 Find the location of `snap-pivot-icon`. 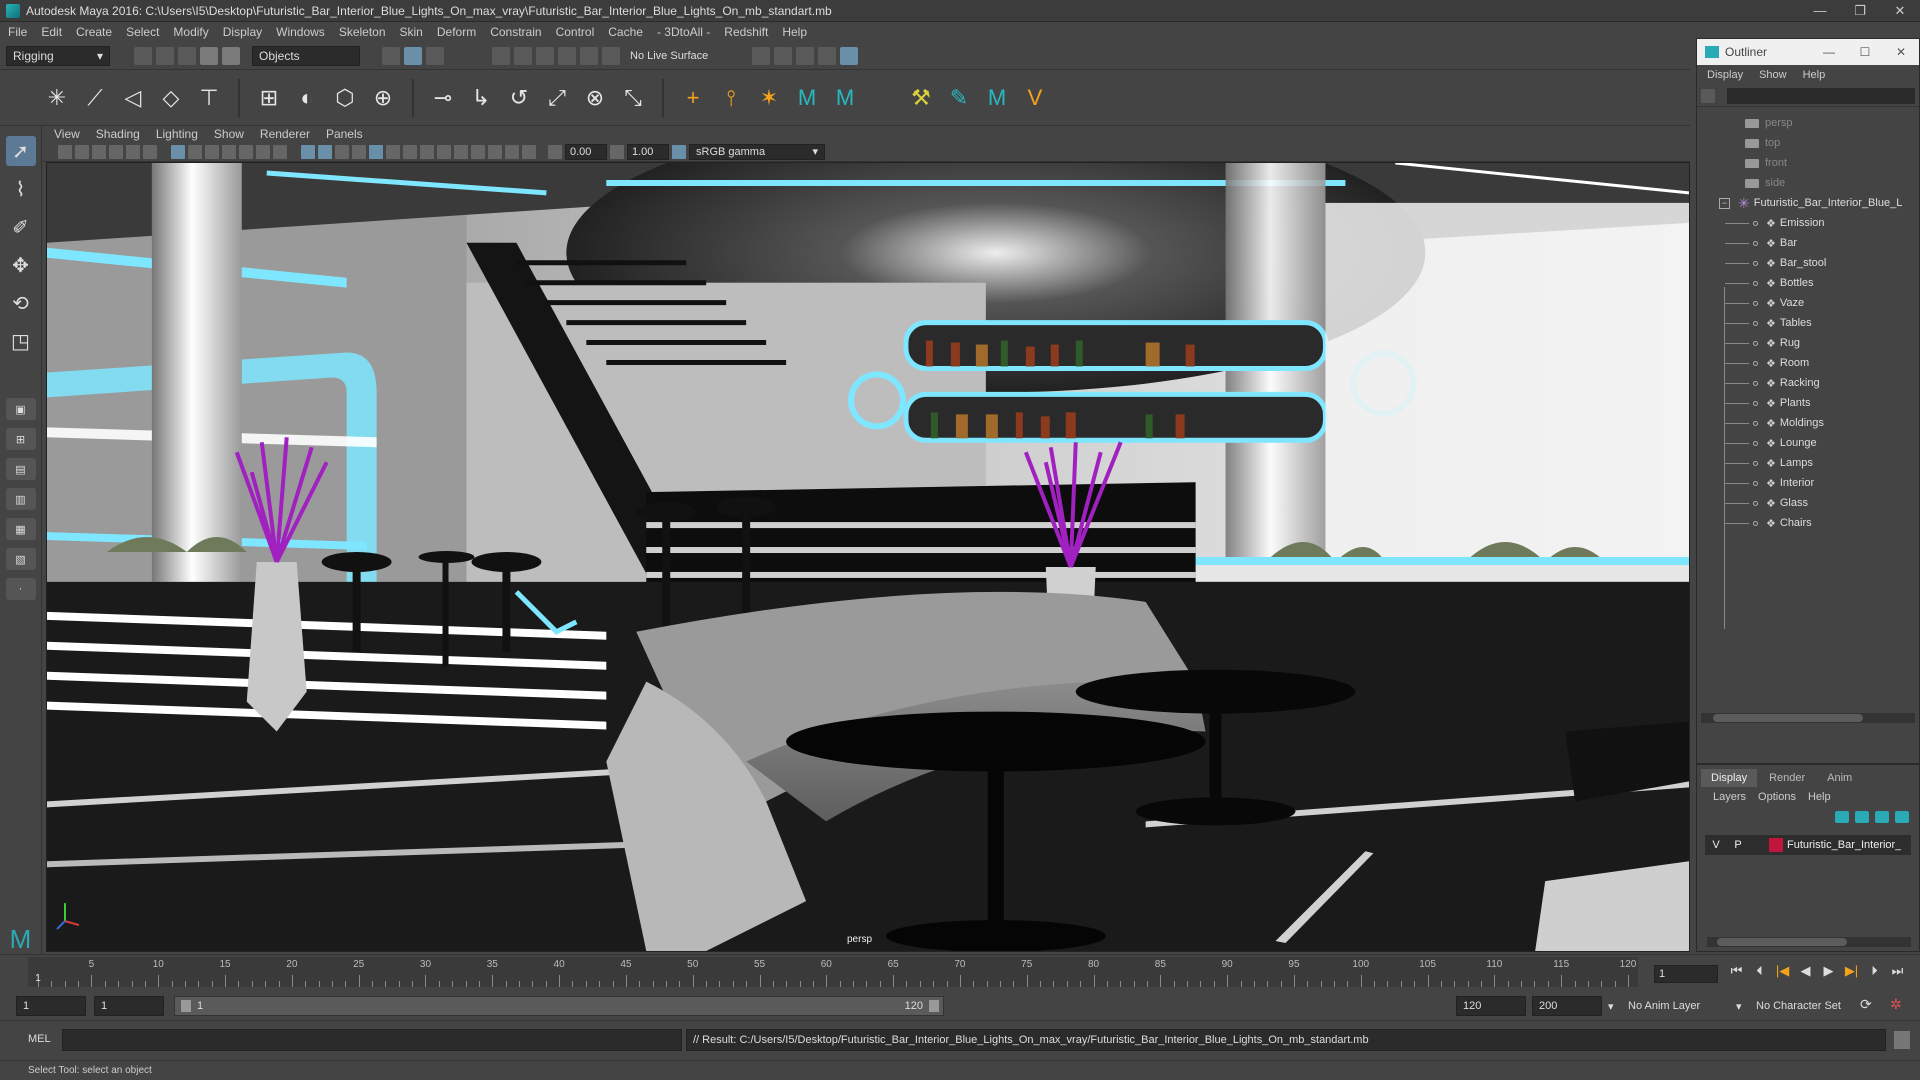

snap-pivot-icon is located at coordinates (611, 55).